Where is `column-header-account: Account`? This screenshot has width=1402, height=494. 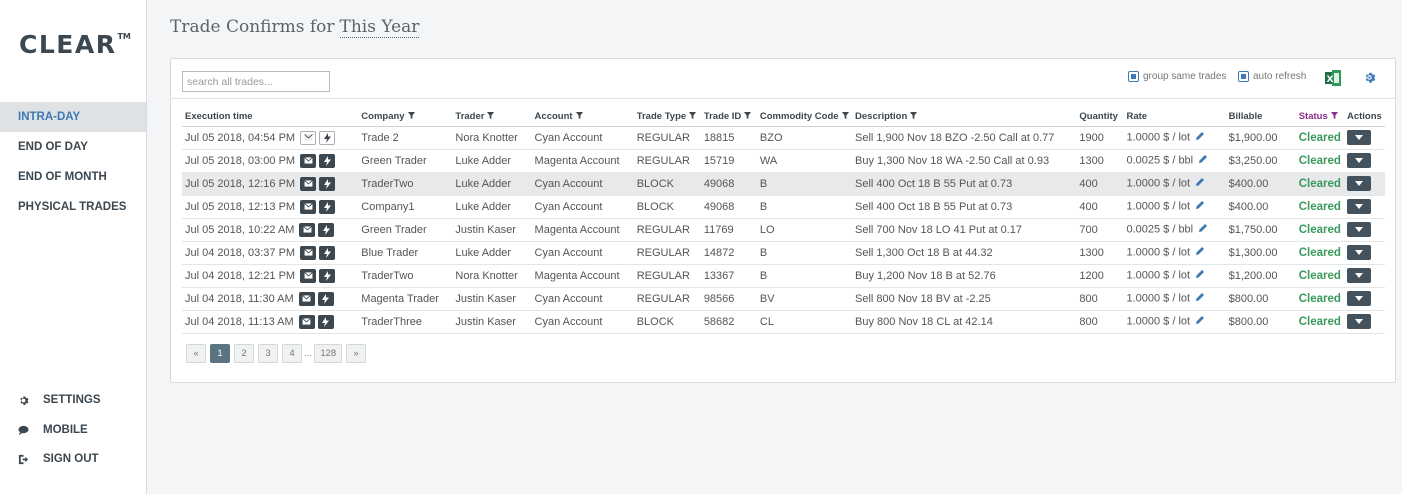 column-header-account: Account is located at coordinates (582, 117).